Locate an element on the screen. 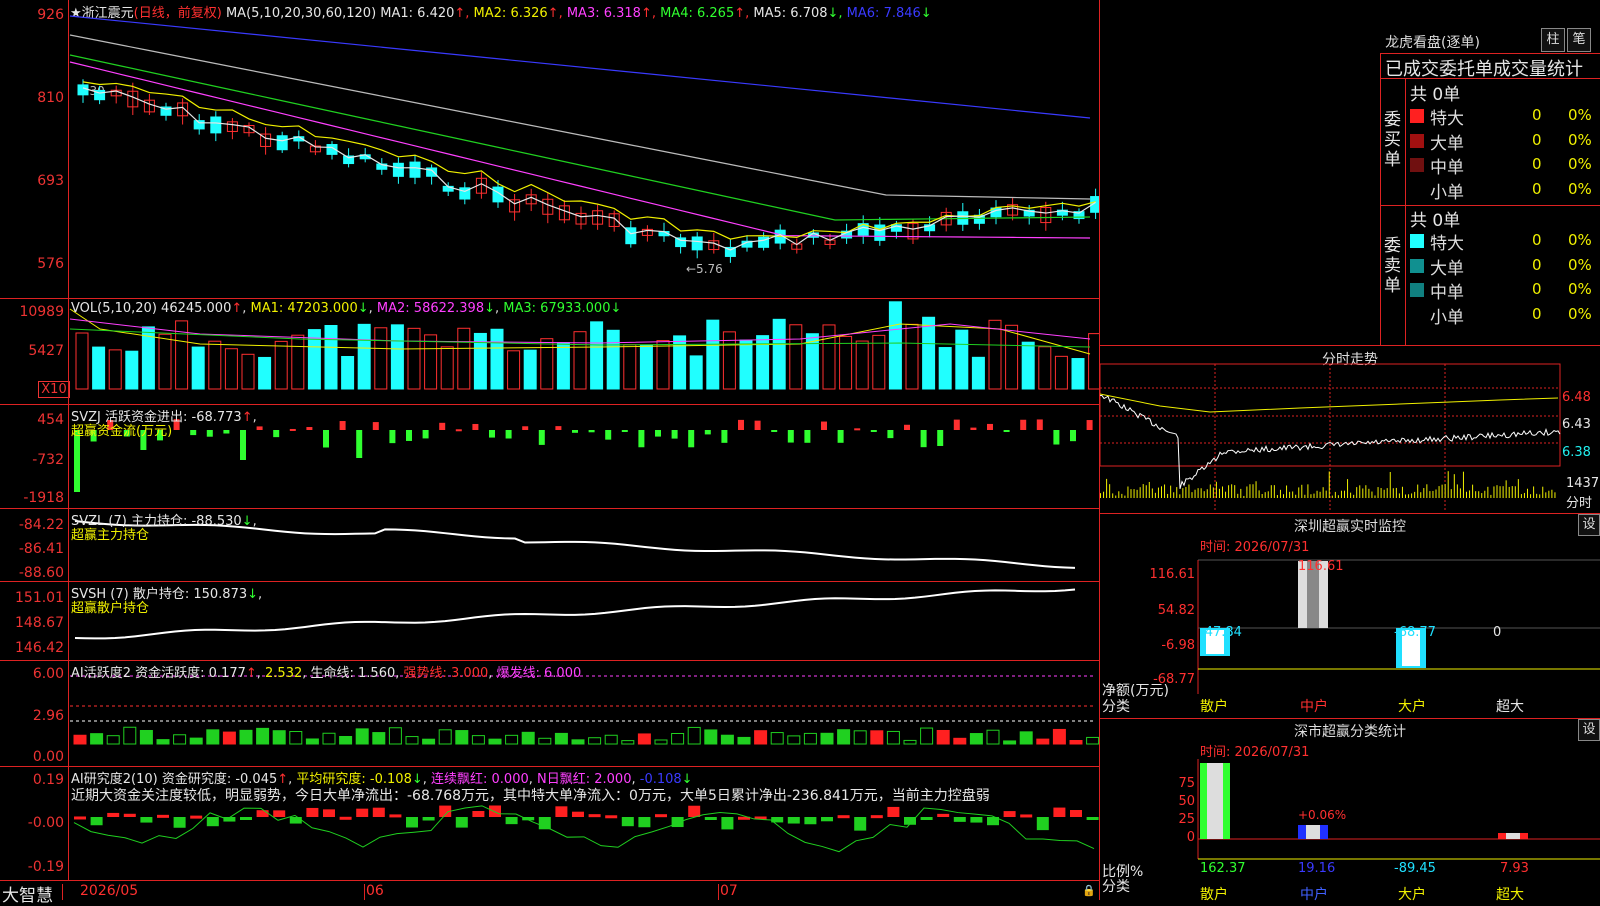 Image resolution: width=1600 pixels, height=906 pixels. order-row: 中单 0 0% is located at coordinates (1503, 290).